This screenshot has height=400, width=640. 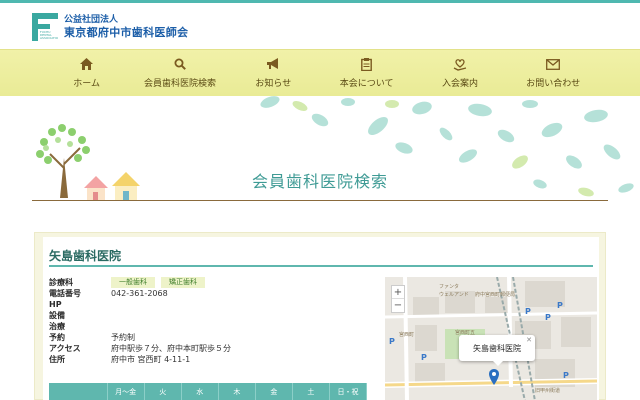 What do you see at coordinates (65, 348) in the screenshot?
I see `info-label: アクセス` at bounding box center [65, 348].